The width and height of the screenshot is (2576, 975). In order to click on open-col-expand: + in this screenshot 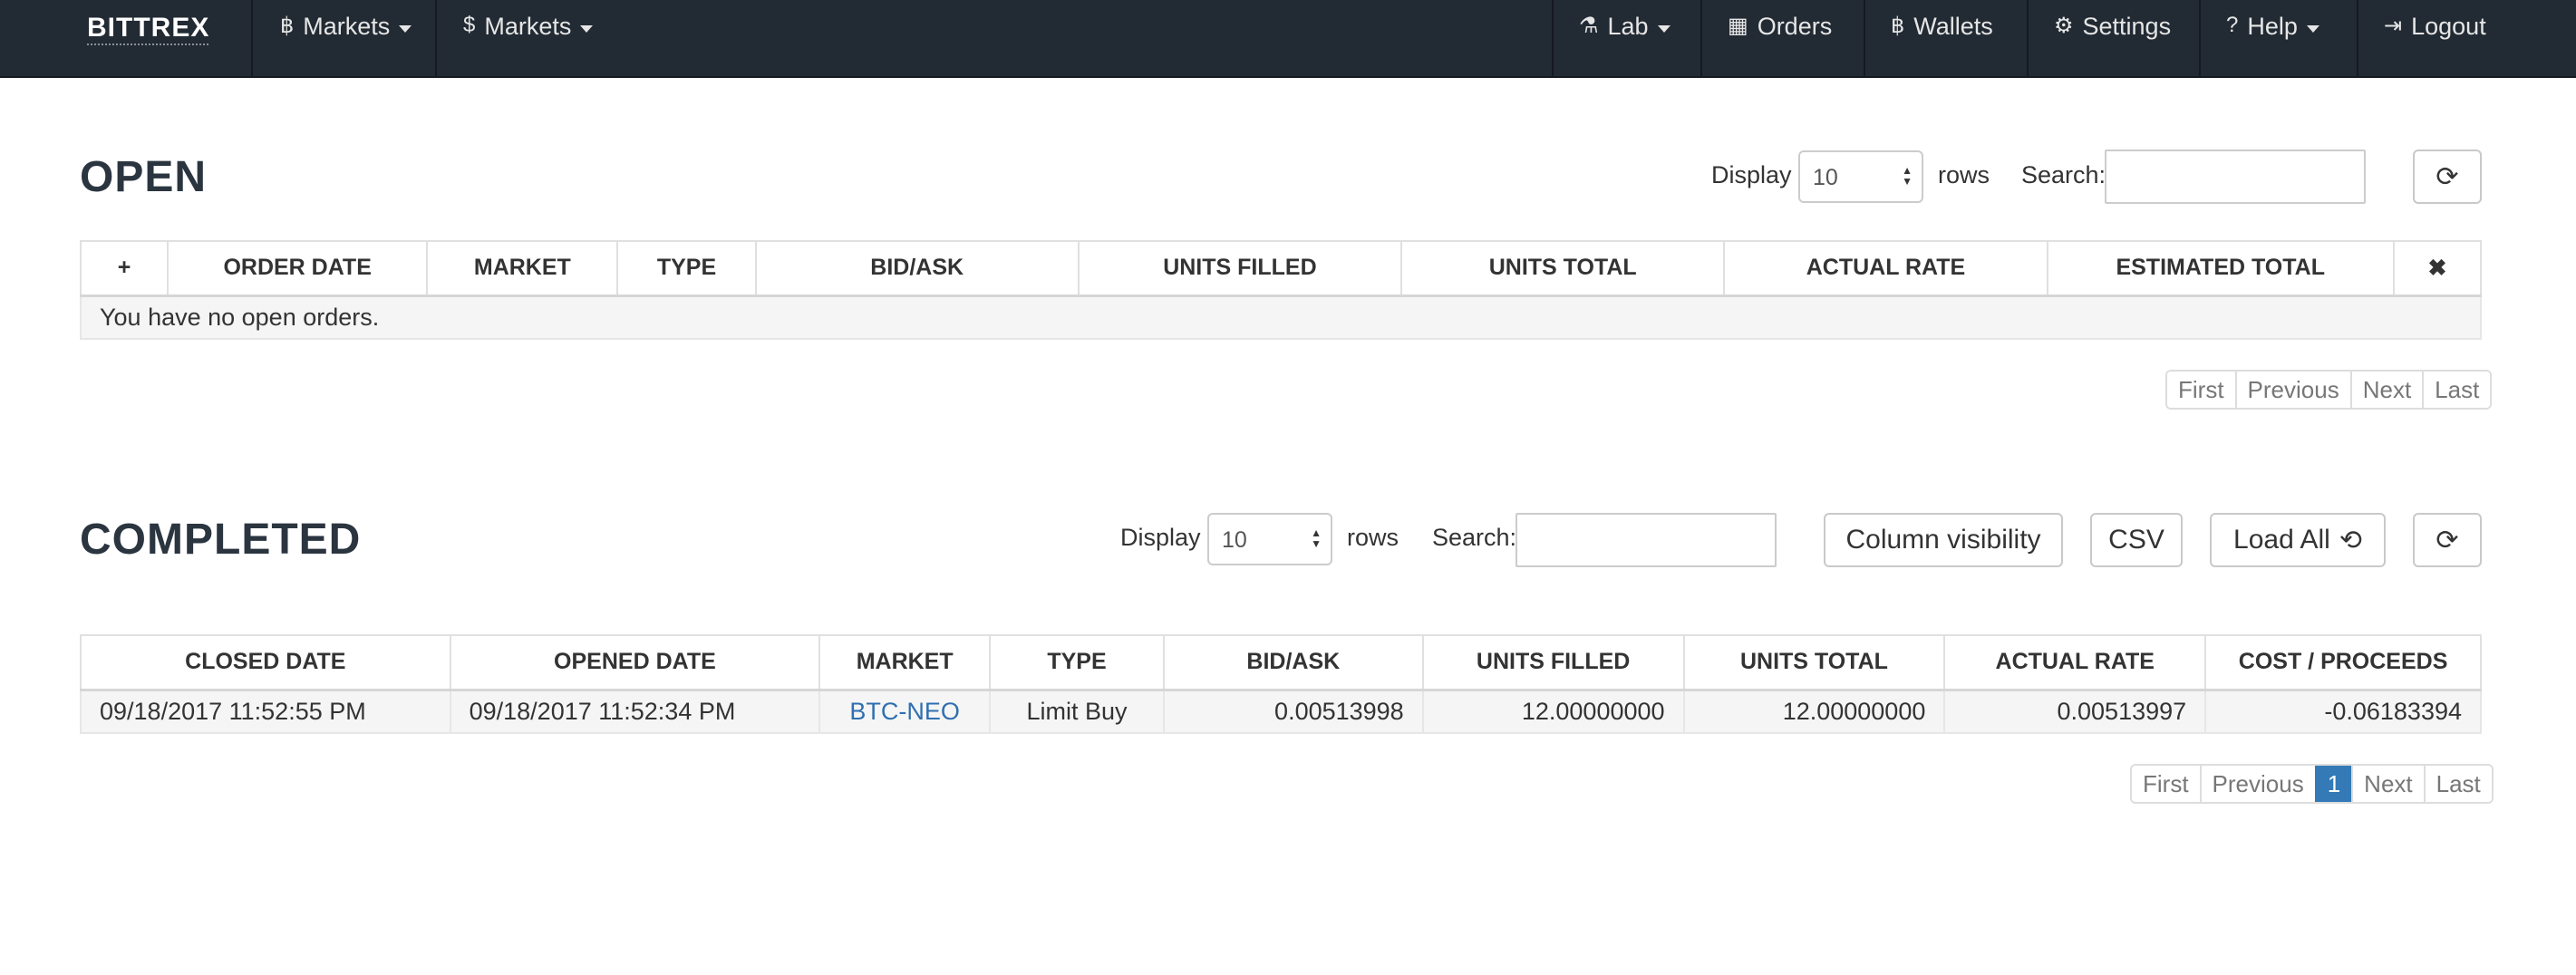, I will do `click(124, 268)`.